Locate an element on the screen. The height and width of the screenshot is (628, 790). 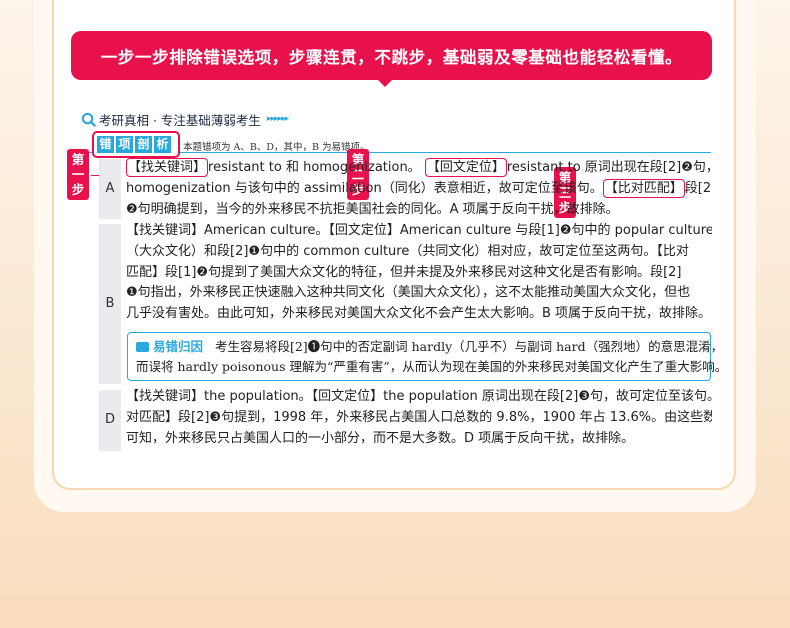
text-segment: resistant to 原词出现在段[2]❷句，且 is located at coordinates (609, 167).